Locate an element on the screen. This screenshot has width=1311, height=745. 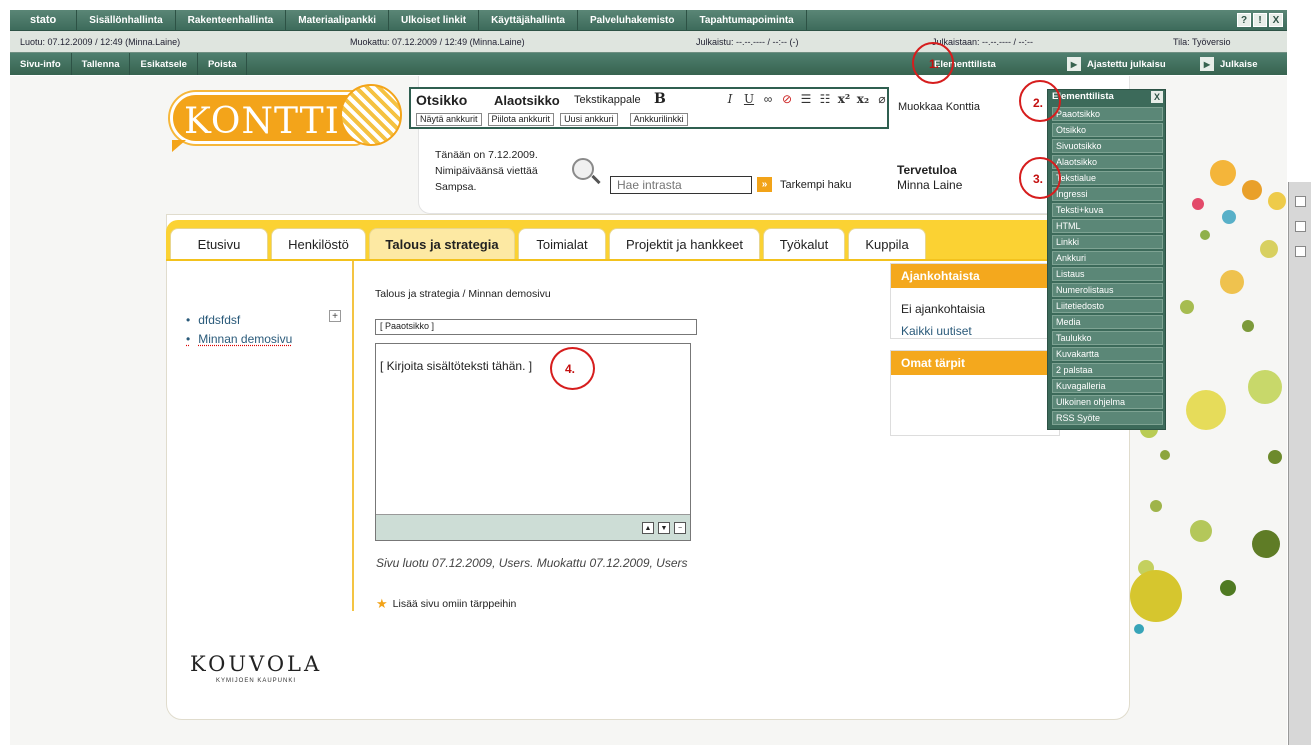
remove-icon: − is located at coordinates (680, 528).